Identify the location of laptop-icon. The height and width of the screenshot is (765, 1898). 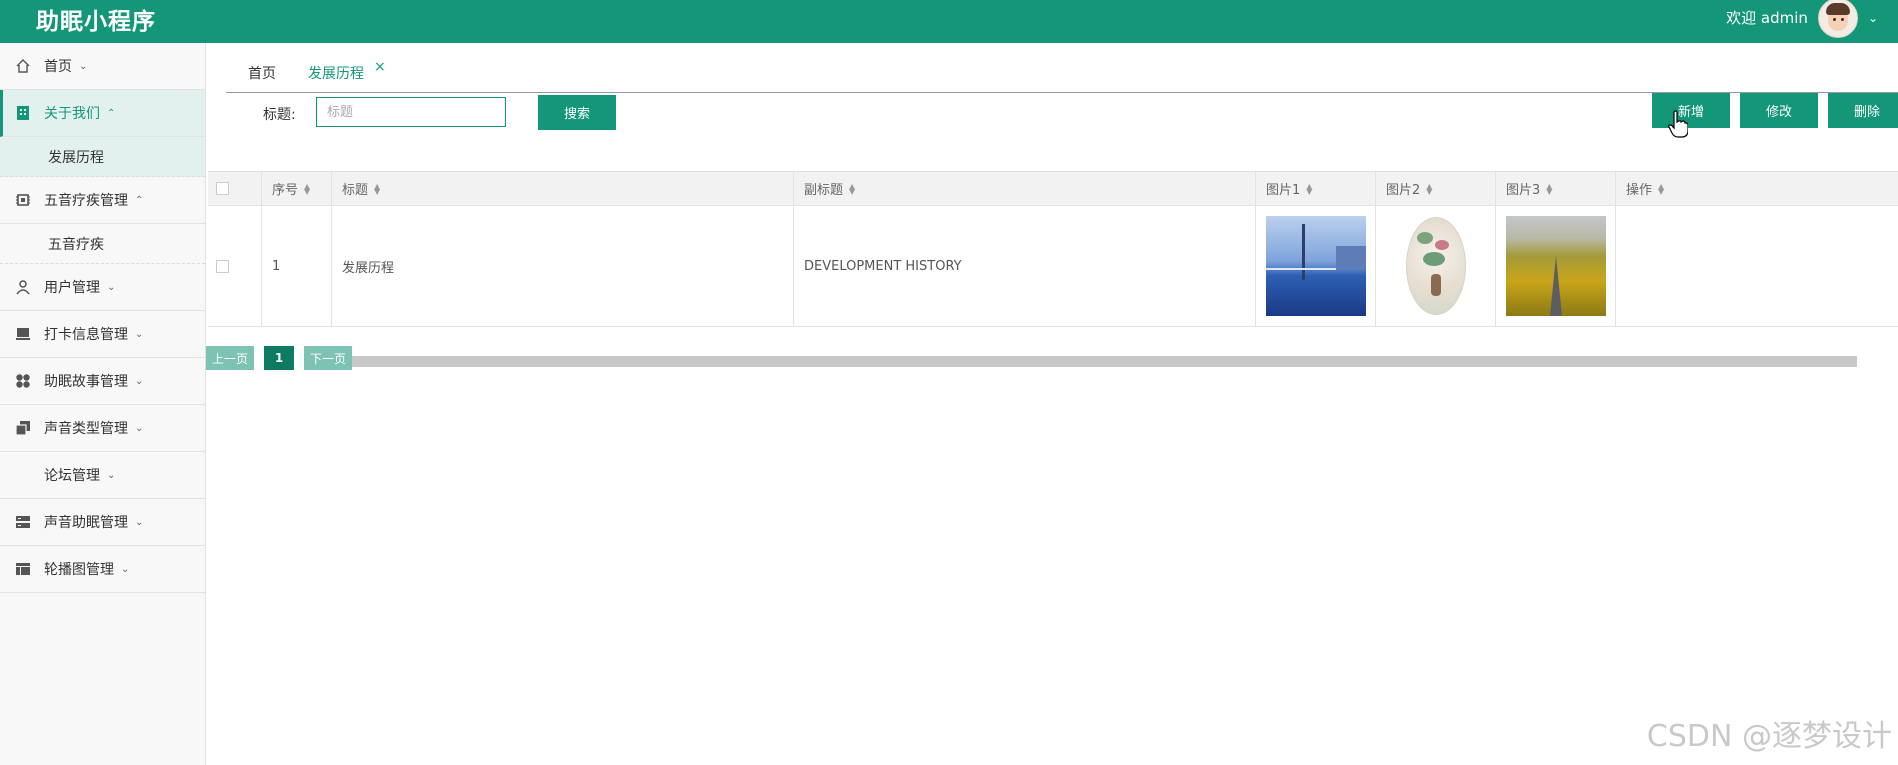
(23, 334).